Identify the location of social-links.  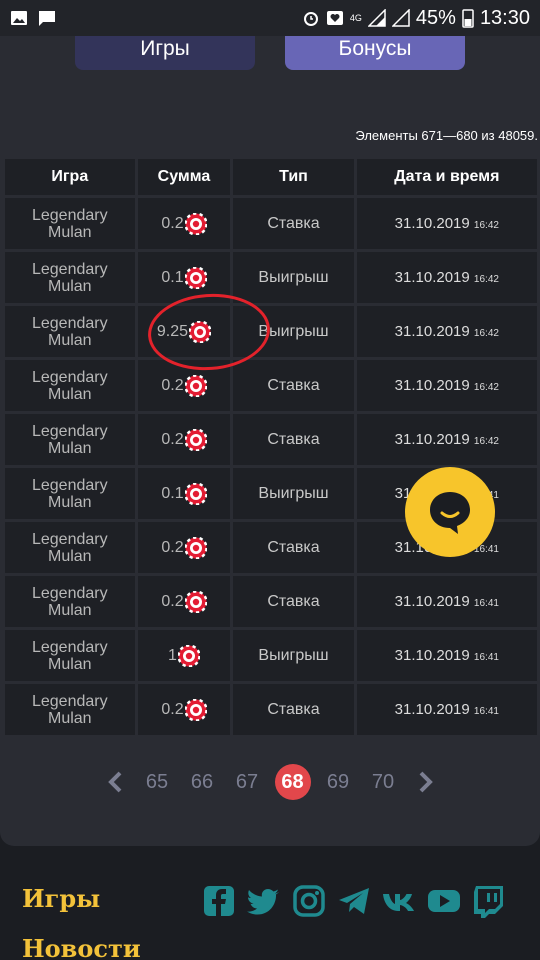
(354, 901).